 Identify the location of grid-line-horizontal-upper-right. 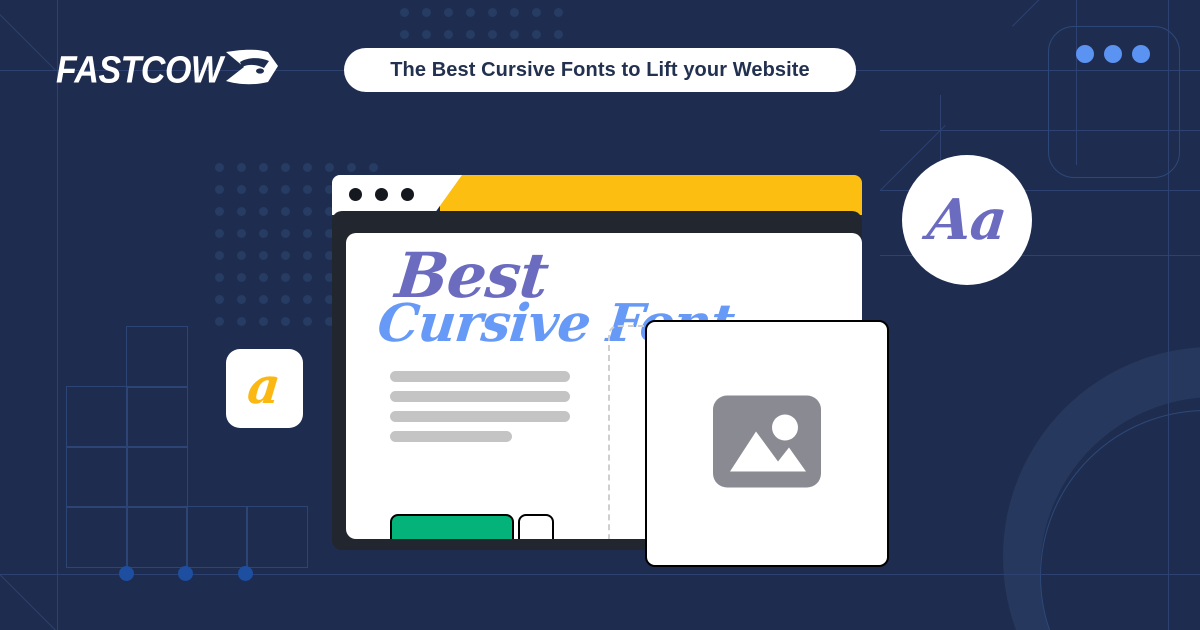
(1040, 130).